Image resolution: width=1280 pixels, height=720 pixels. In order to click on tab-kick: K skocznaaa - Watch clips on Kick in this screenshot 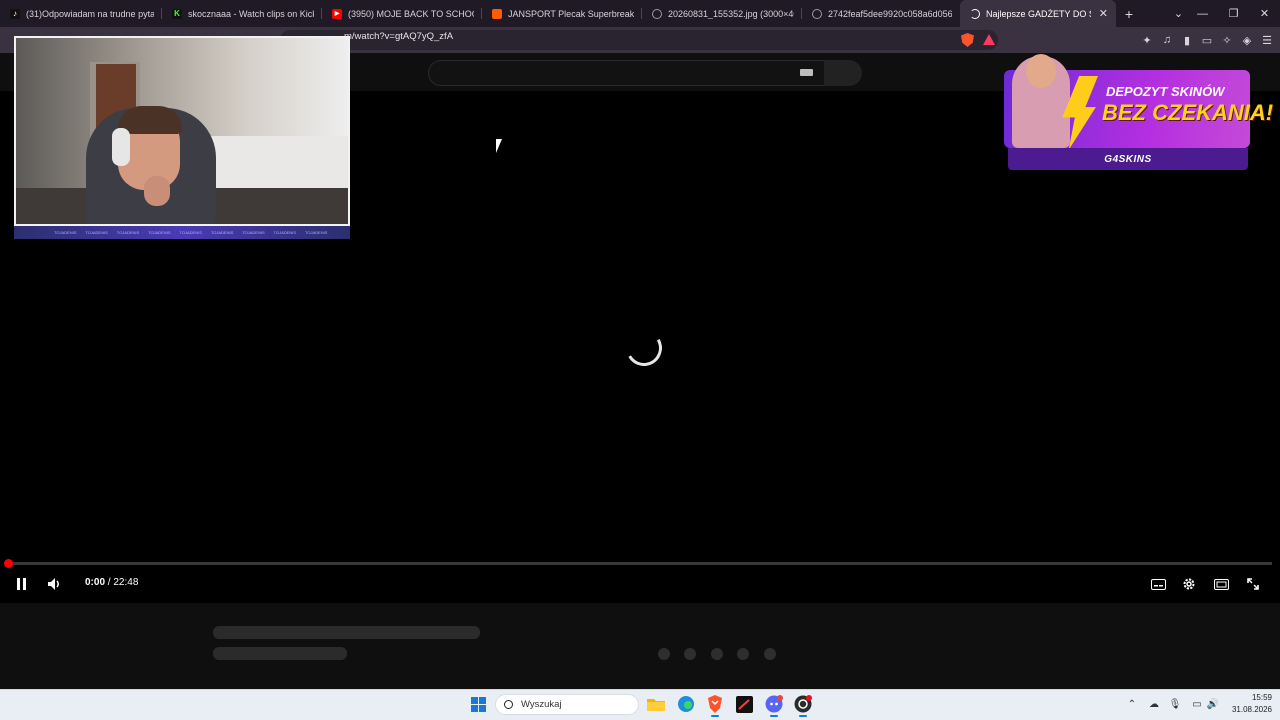, I will do `click(242, 13)`.